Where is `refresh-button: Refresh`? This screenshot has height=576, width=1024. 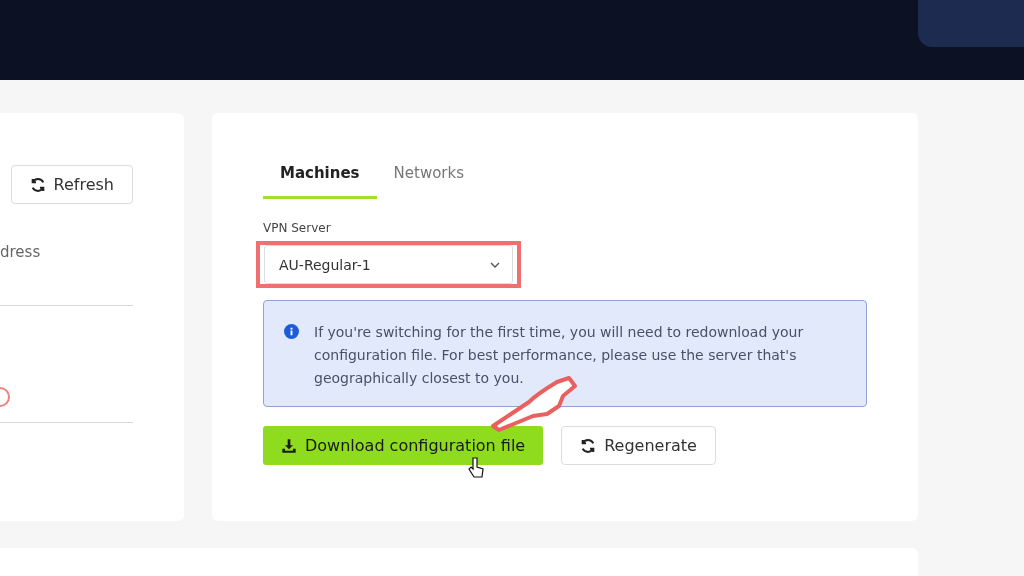
refresh-button: Refresh is located at coordinates (71, 184).